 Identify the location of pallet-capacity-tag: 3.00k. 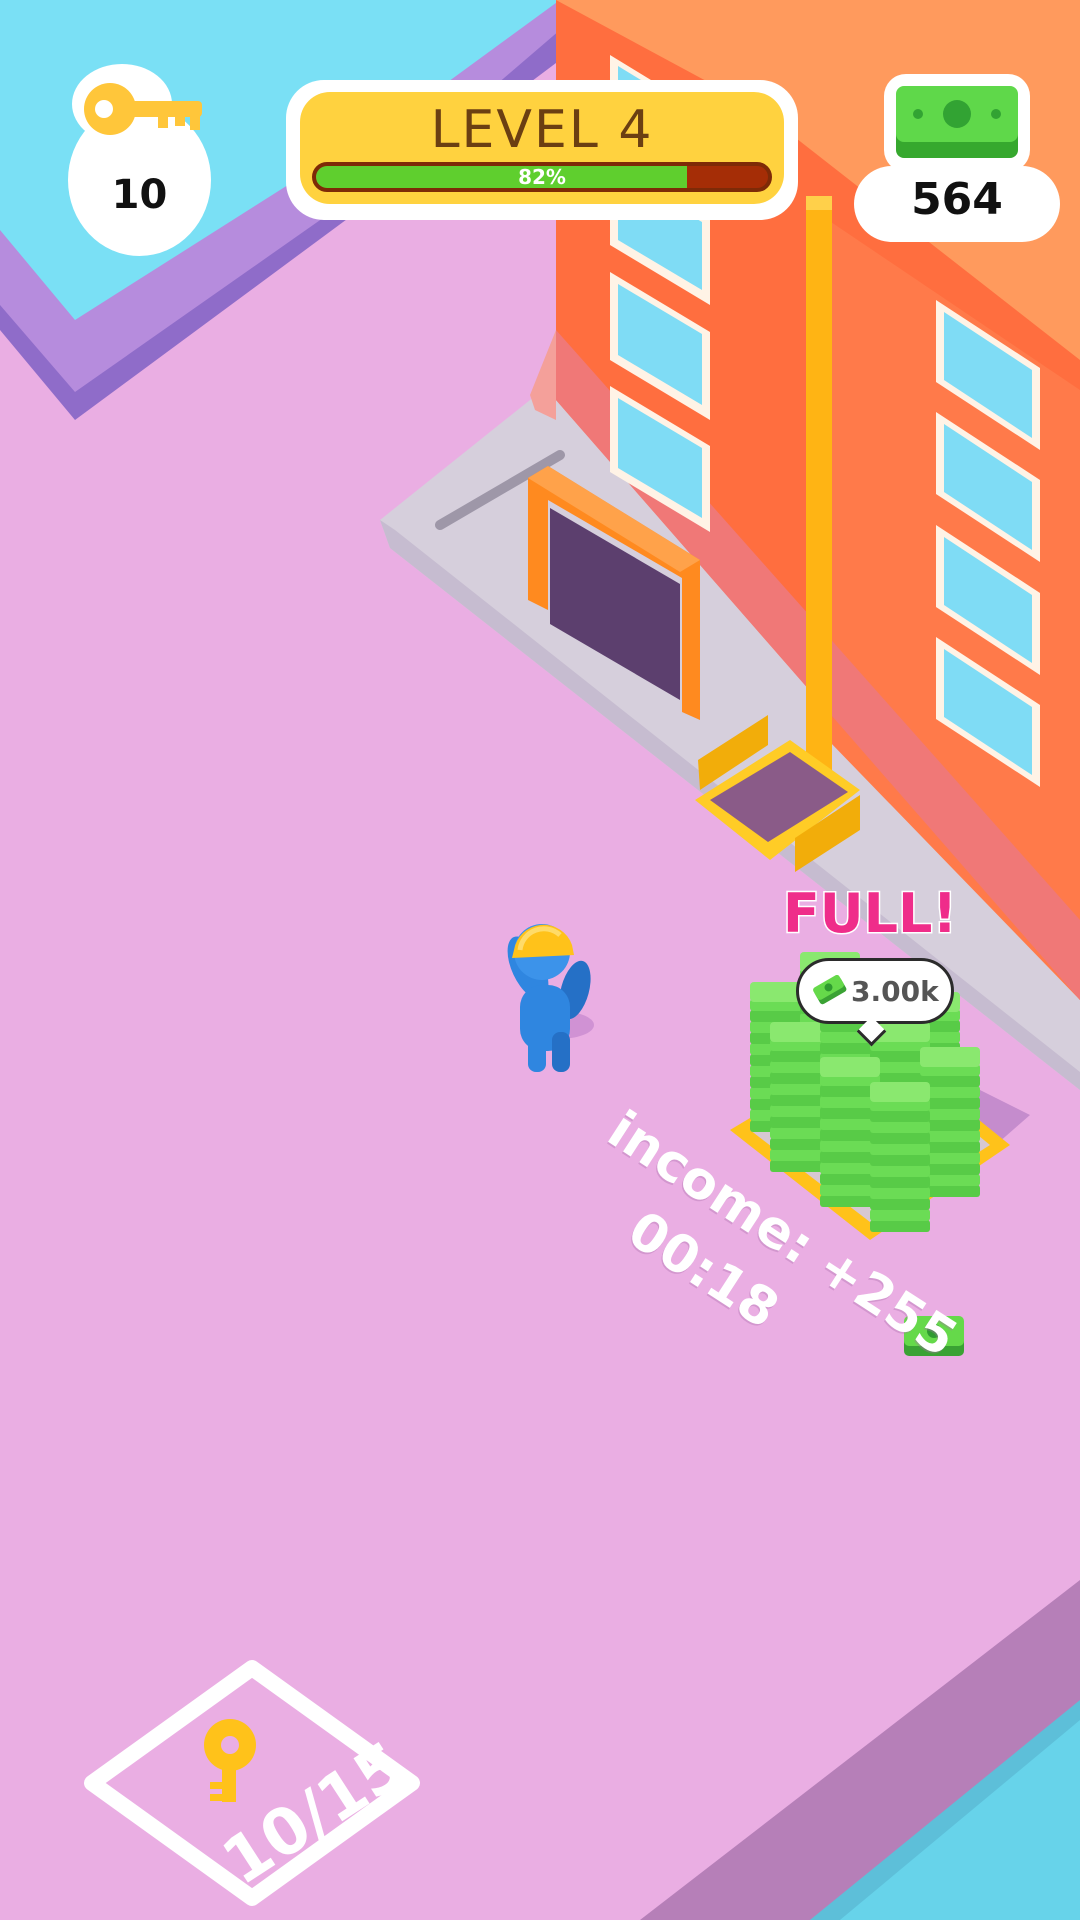
(875, 991).